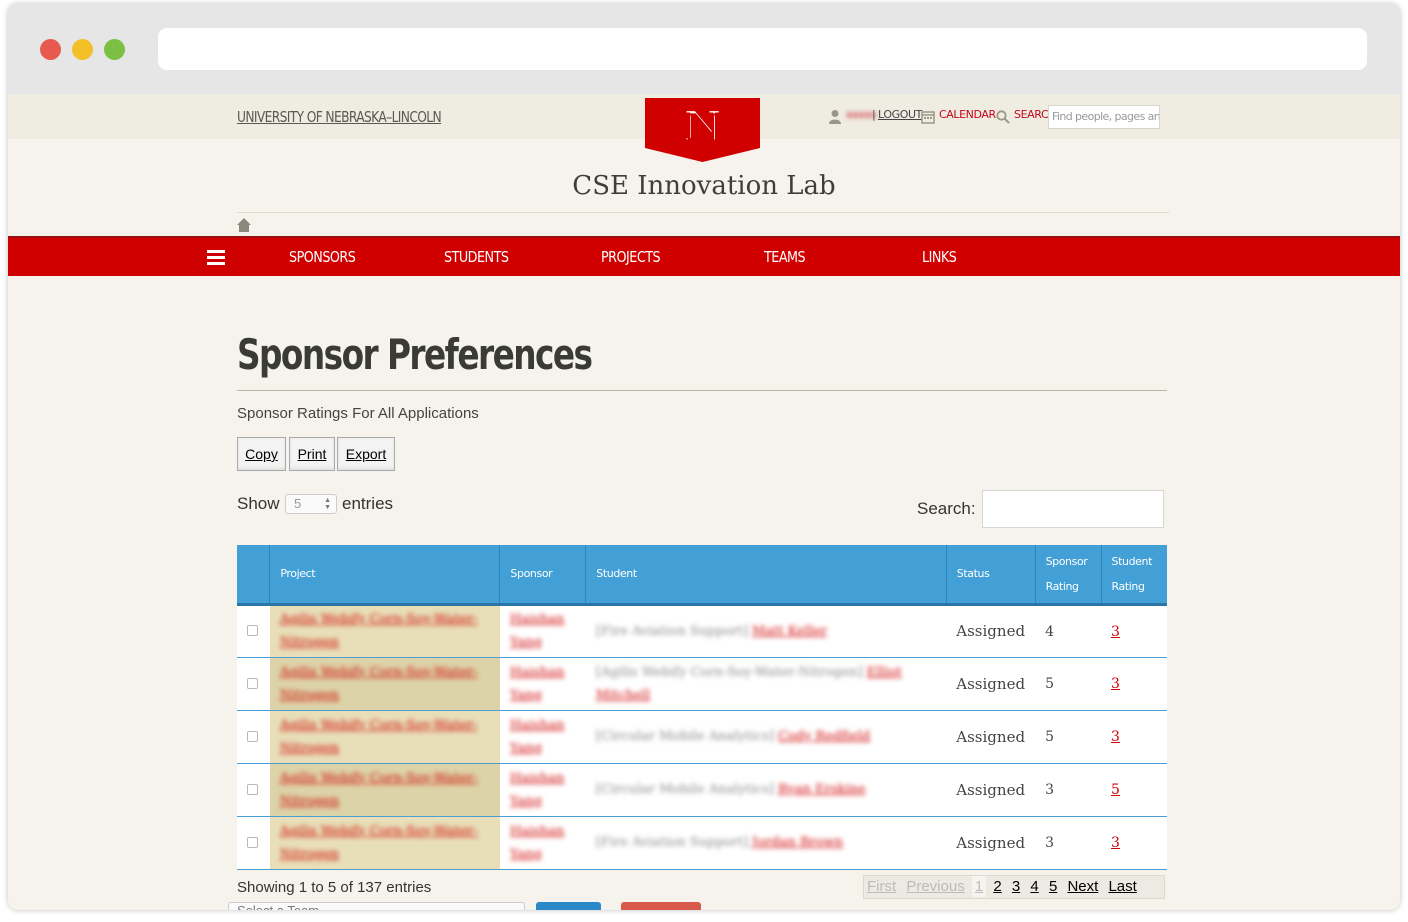  What do you see at coordinates (1104, 117) in the screenshot?
I see `site-search-input: Find people, pages and thi` at bounding box center [1104, 117].